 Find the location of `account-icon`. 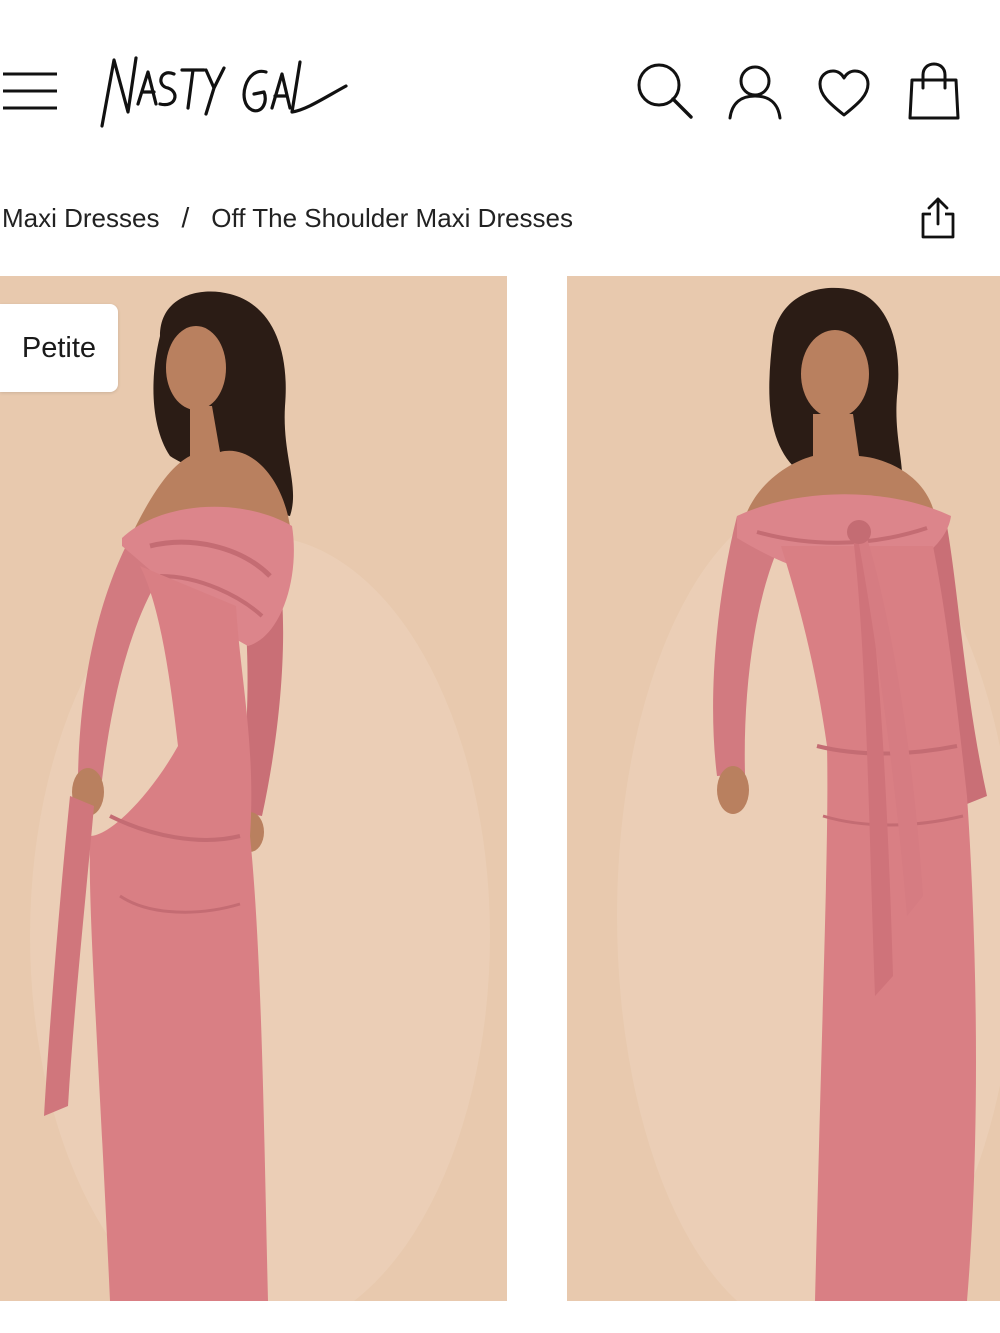

account-icon is located at coordinates (755, 92).